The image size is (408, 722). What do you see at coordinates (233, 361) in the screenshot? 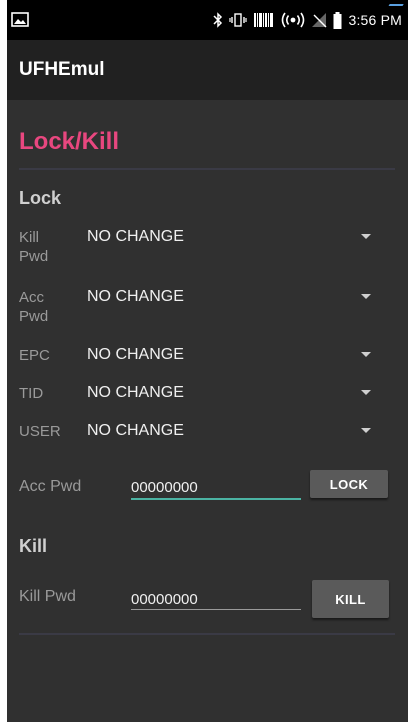
I see `epc-spinner: NO CHANGE` at bounding box center [233, 361].